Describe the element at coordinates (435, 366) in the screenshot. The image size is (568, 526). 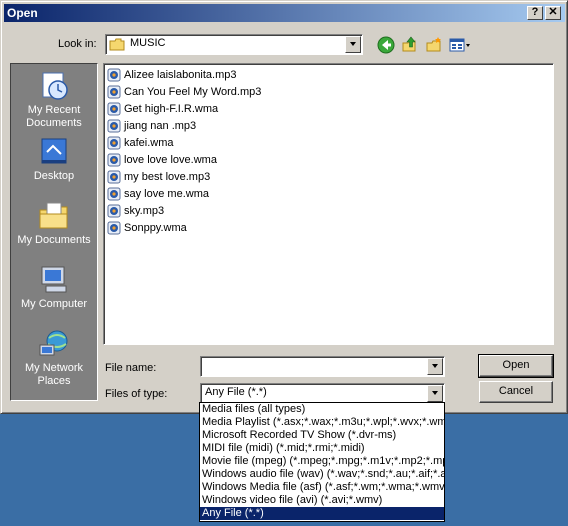
I see `file-name-dropdown-button` at that location.